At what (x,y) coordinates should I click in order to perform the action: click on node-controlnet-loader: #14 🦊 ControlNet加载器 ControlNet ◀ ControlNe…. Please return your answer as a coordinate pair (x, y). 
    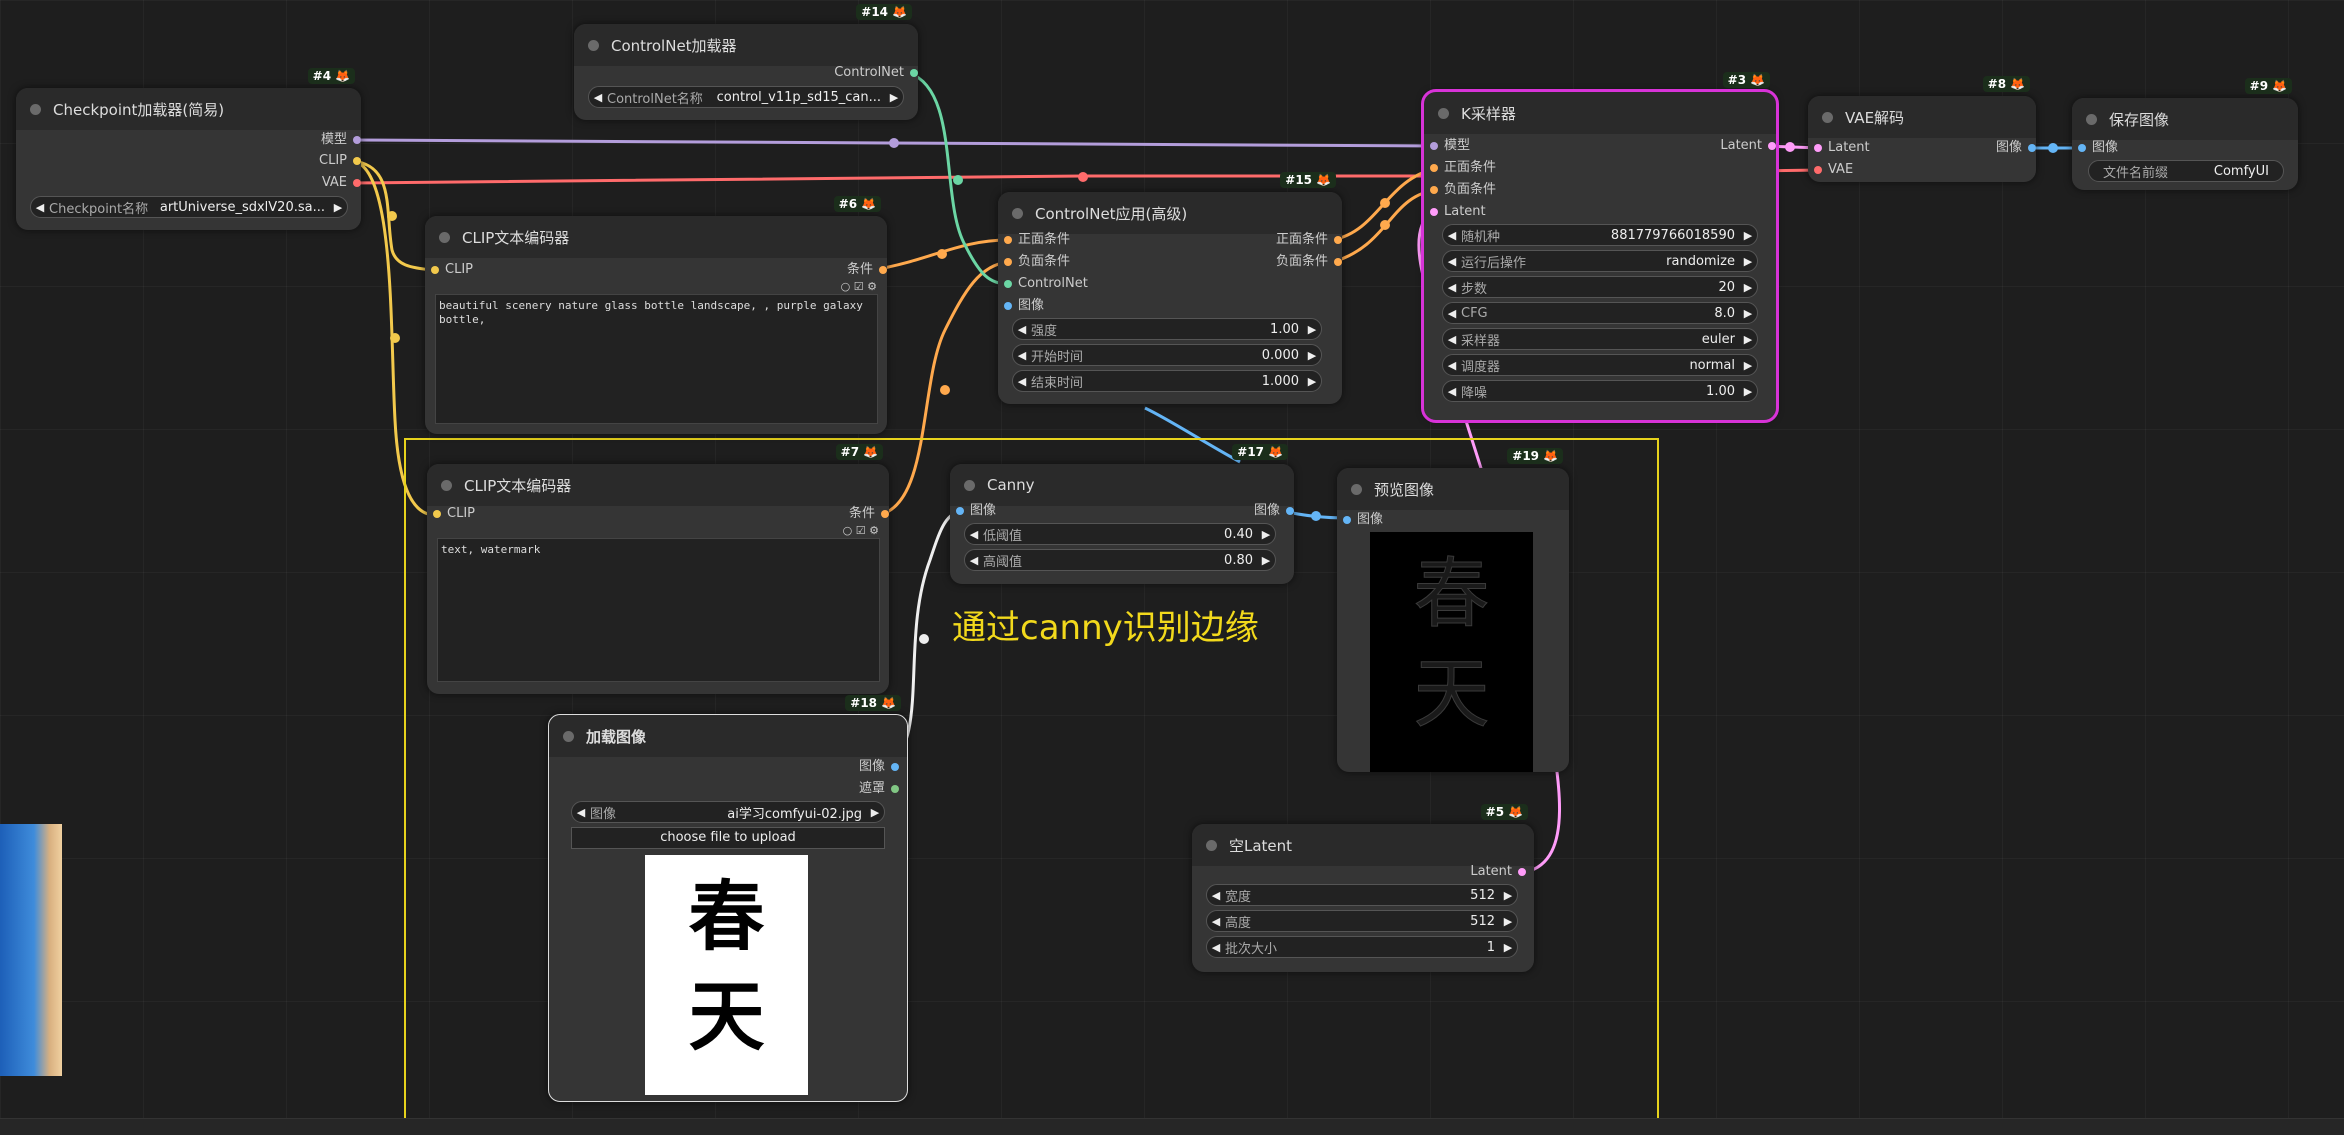
    Looking at the image, I should click on (746, 62).